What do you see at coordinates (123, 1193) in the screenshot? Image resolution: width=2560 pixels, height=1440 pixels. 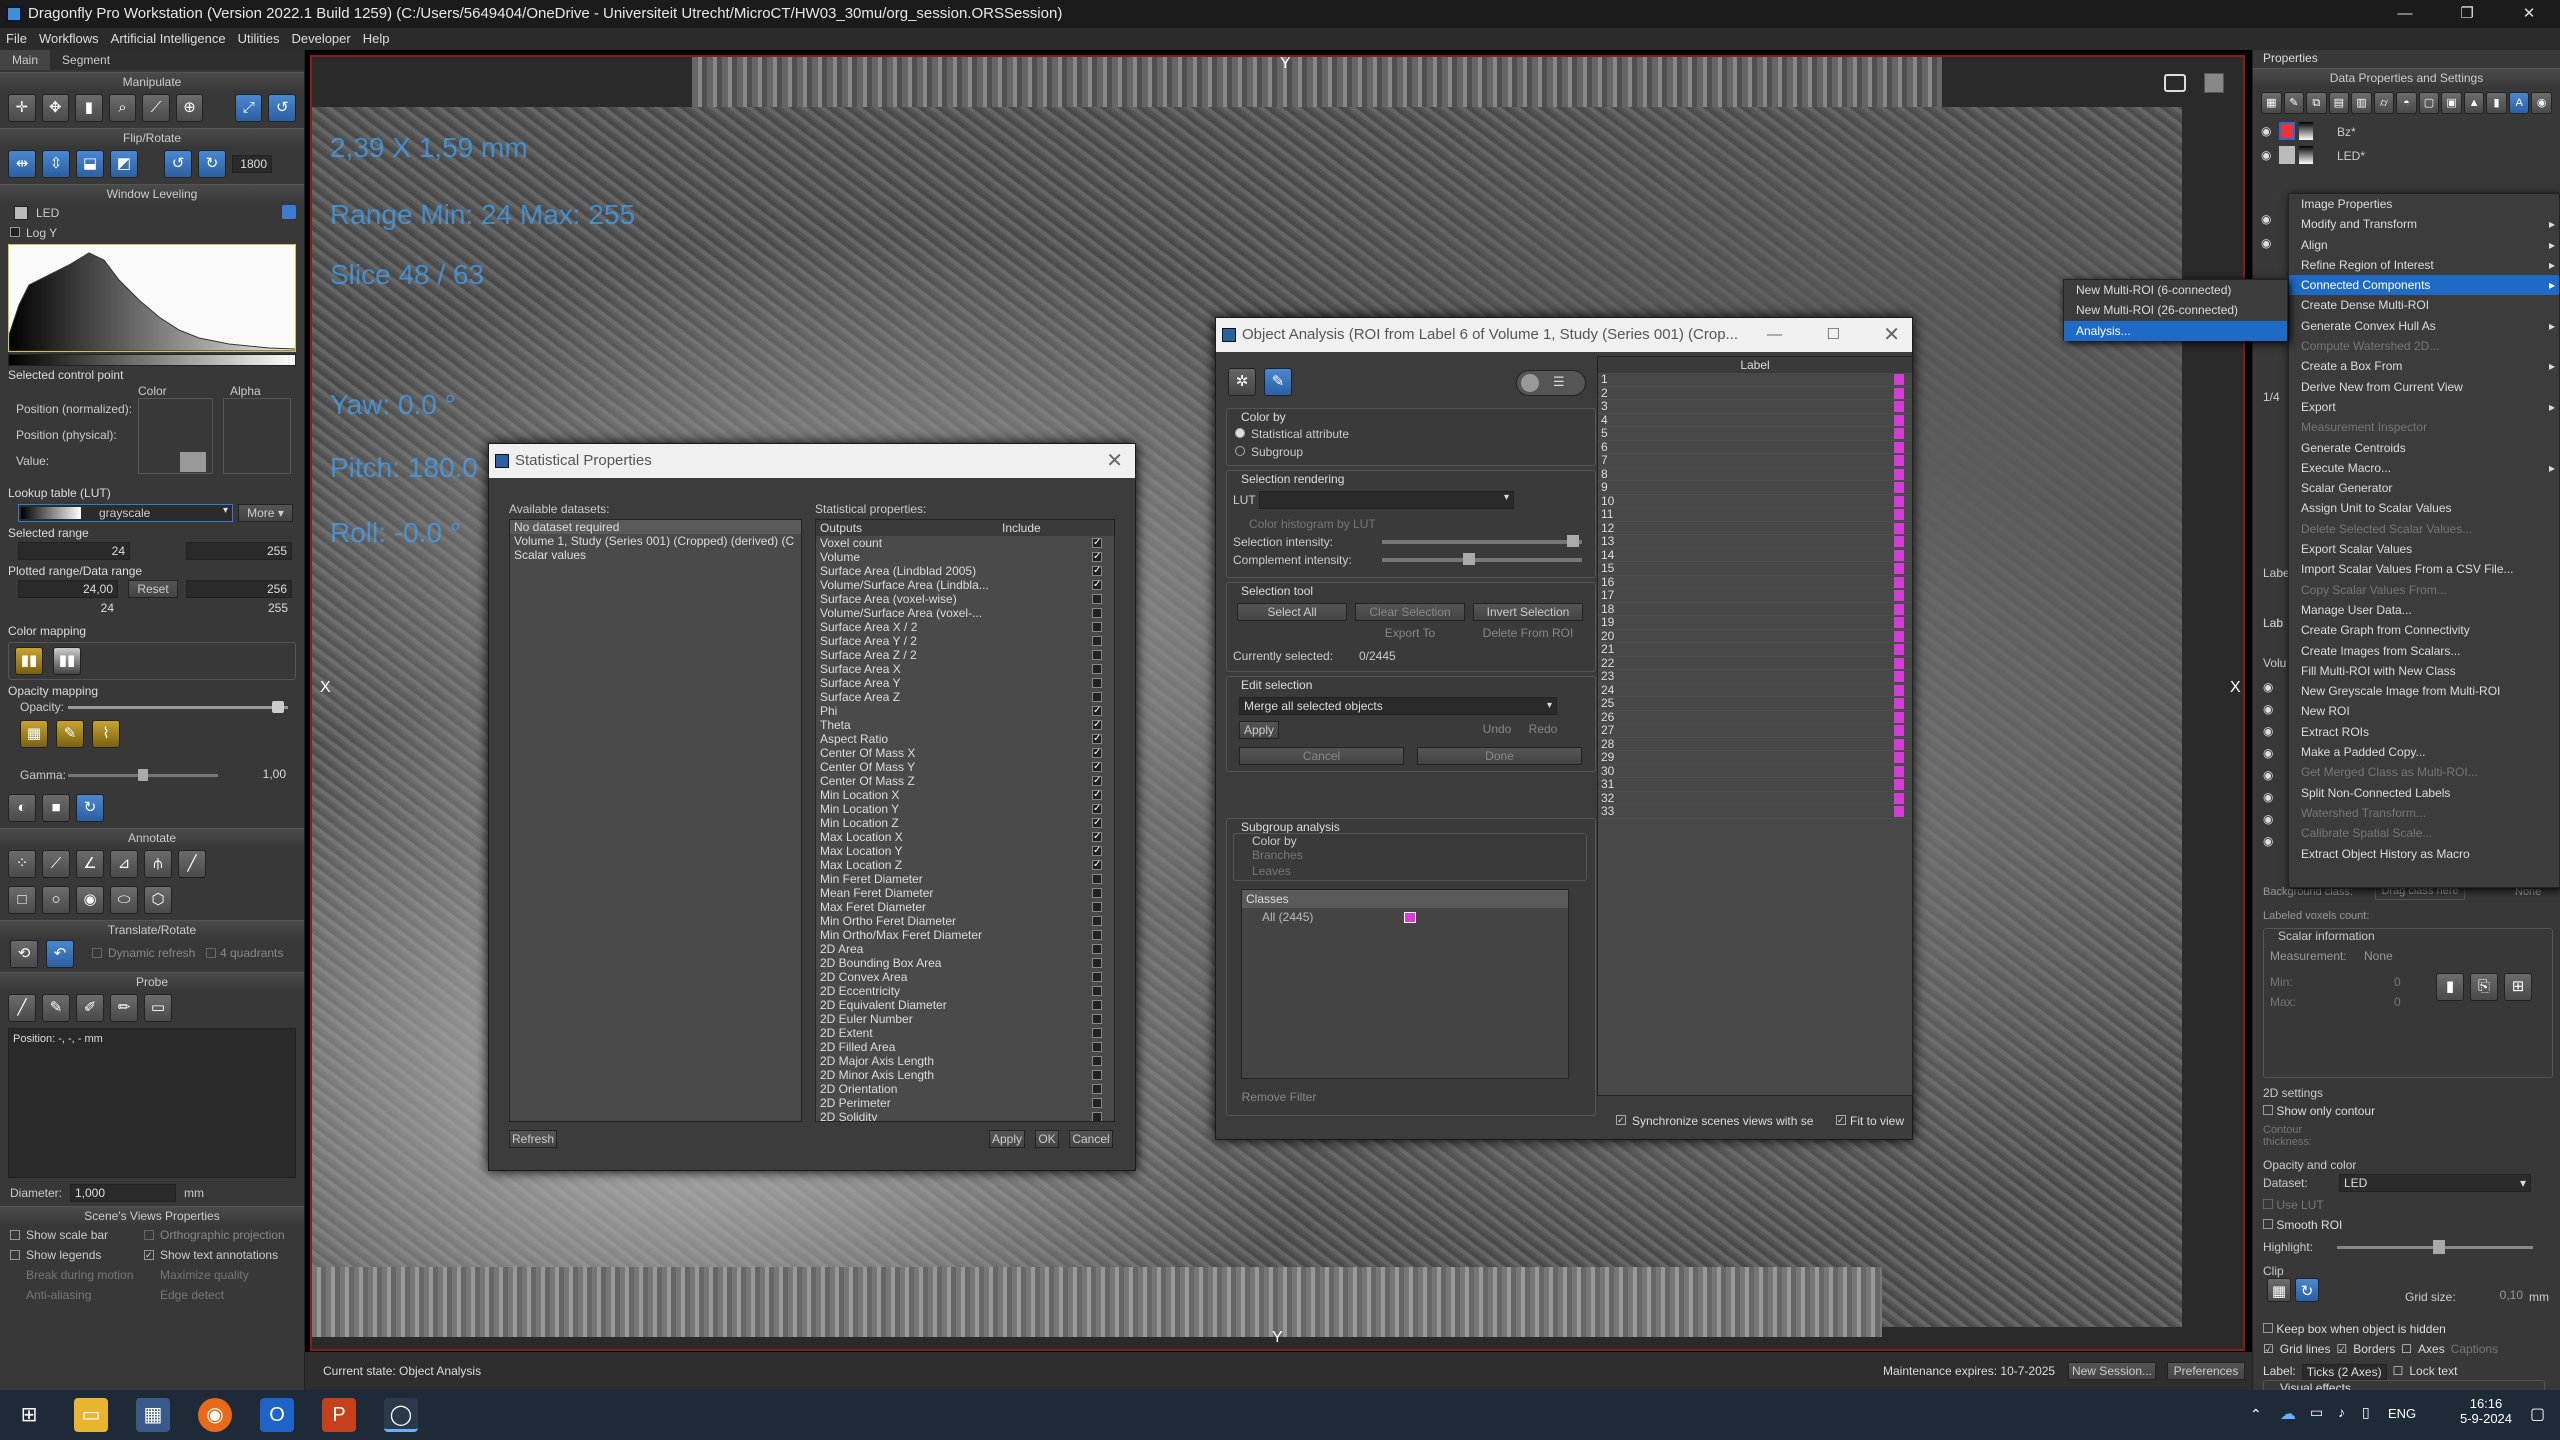 I see `diameter-field: 1,000` at bounding box center [123, 1193].